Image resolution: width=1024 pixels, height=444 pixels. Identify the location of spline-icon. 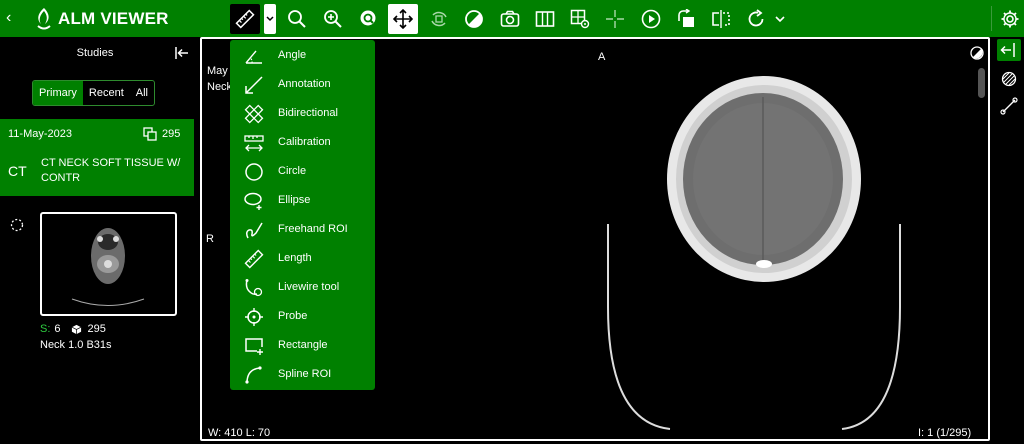
(253, 375).